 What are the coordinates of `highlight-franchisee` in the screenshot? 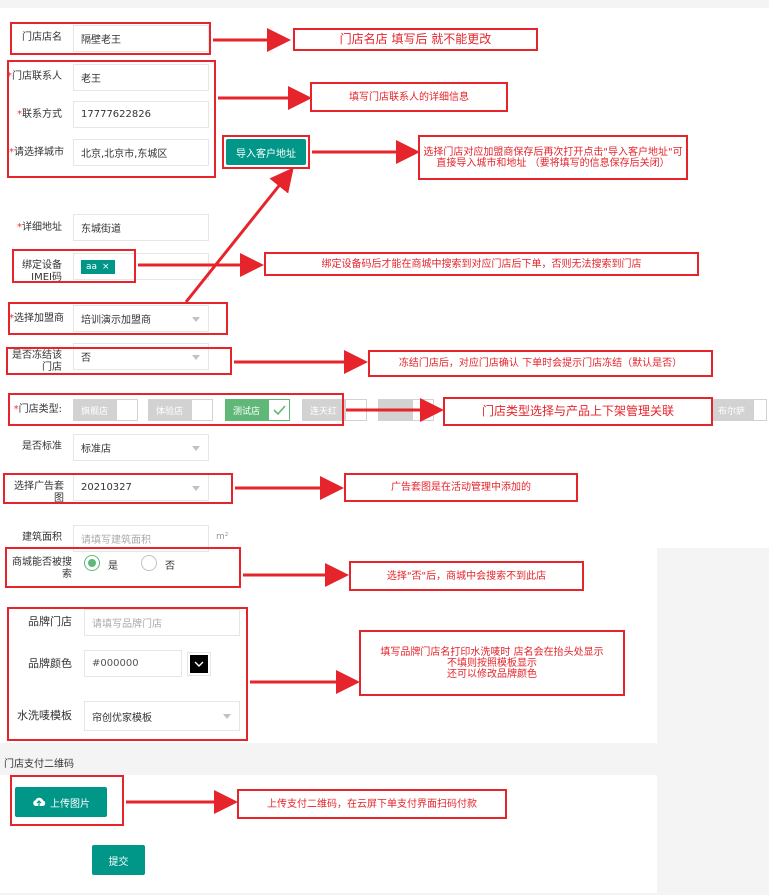 It's located at (118, 318).